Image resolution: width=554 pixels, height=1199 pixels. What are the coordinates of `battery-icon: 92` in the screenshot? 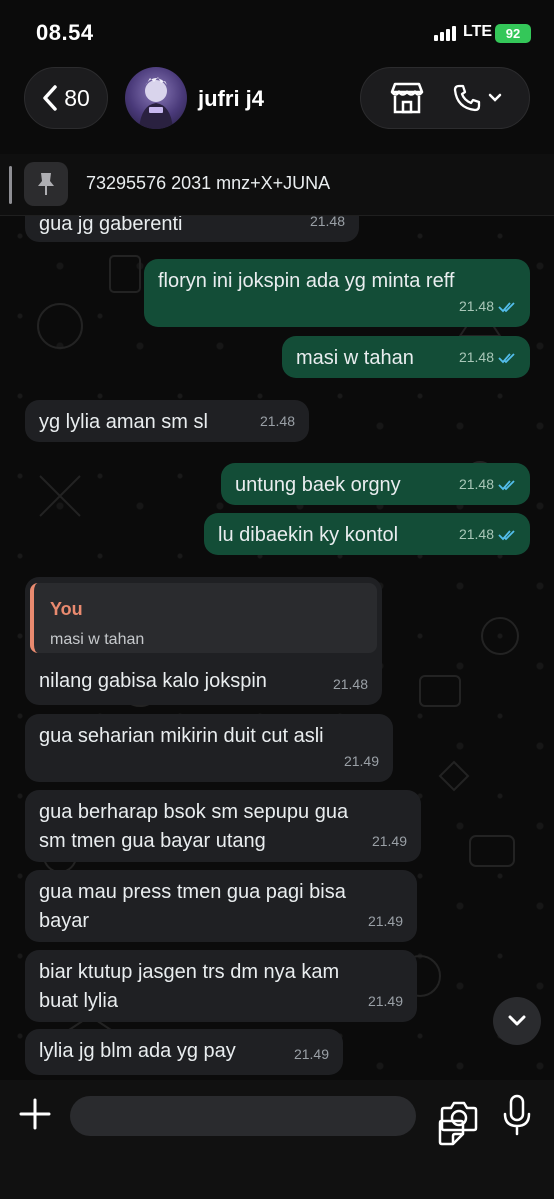 It's located at (513, 33).